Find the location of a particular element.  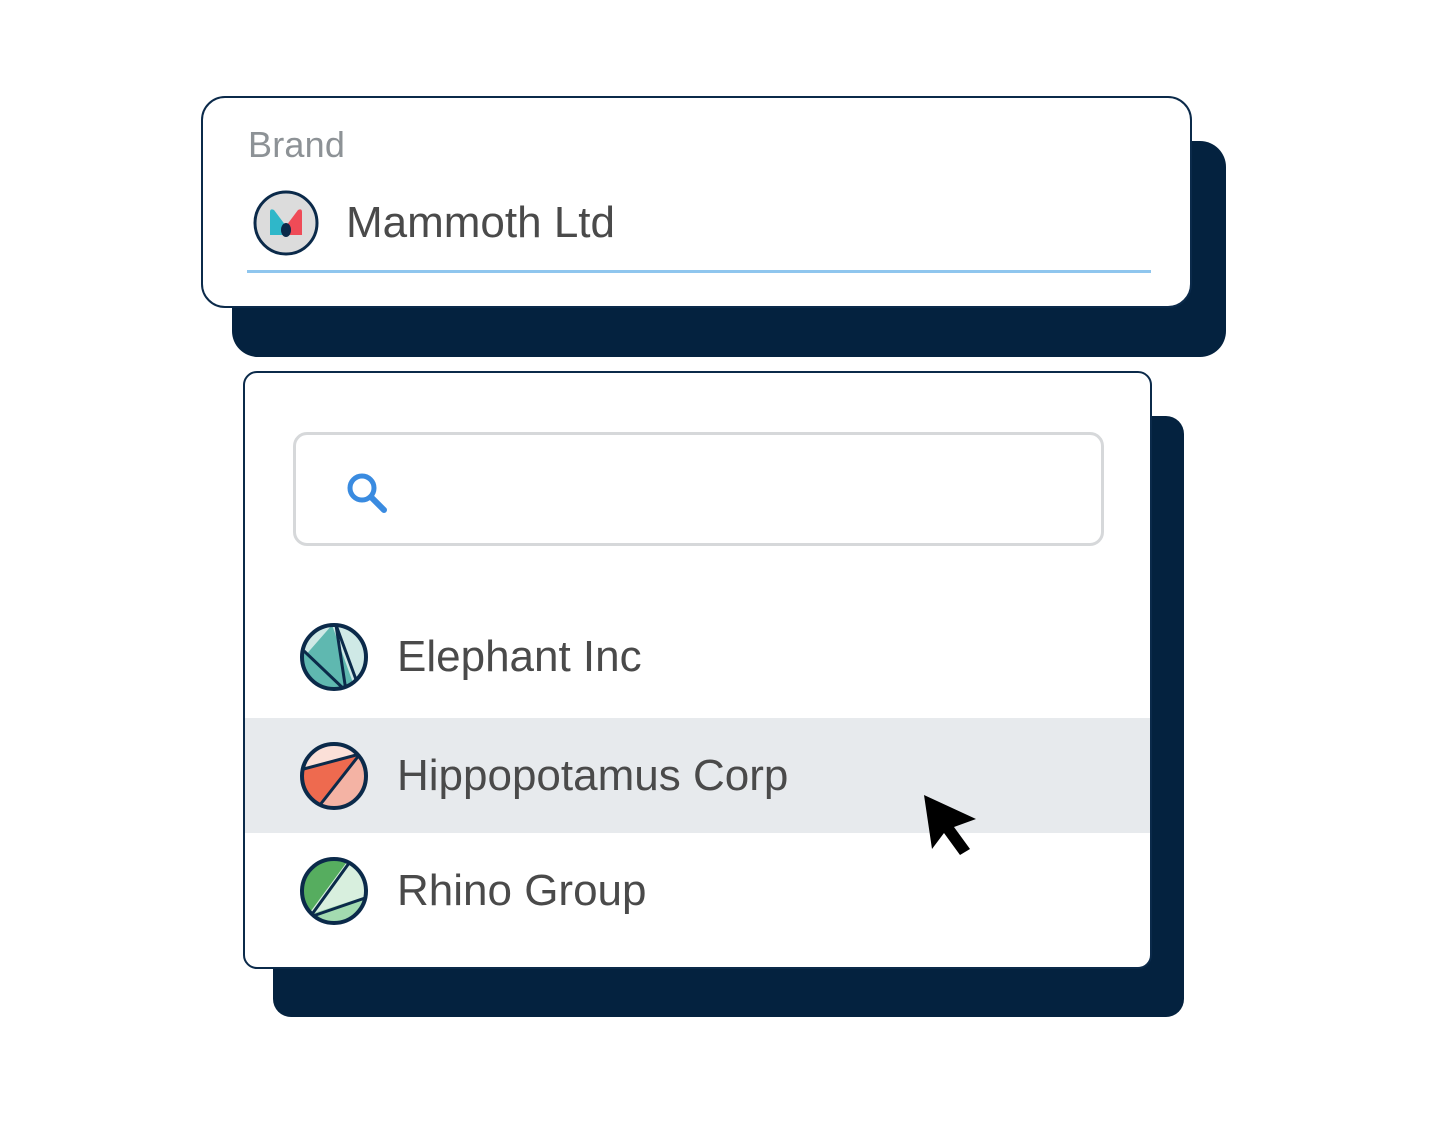

brand-select-field: Brand Mammoth Ltd is located at coordinates (696, 202).